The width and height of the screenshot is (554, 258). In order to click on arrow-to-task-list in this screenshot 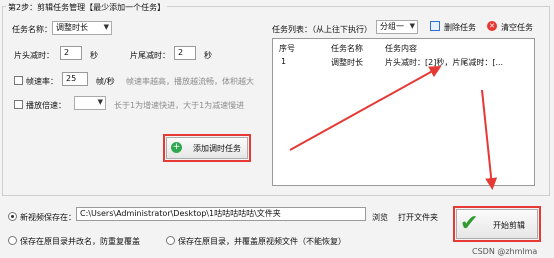, I will do `click(365, 108)`.